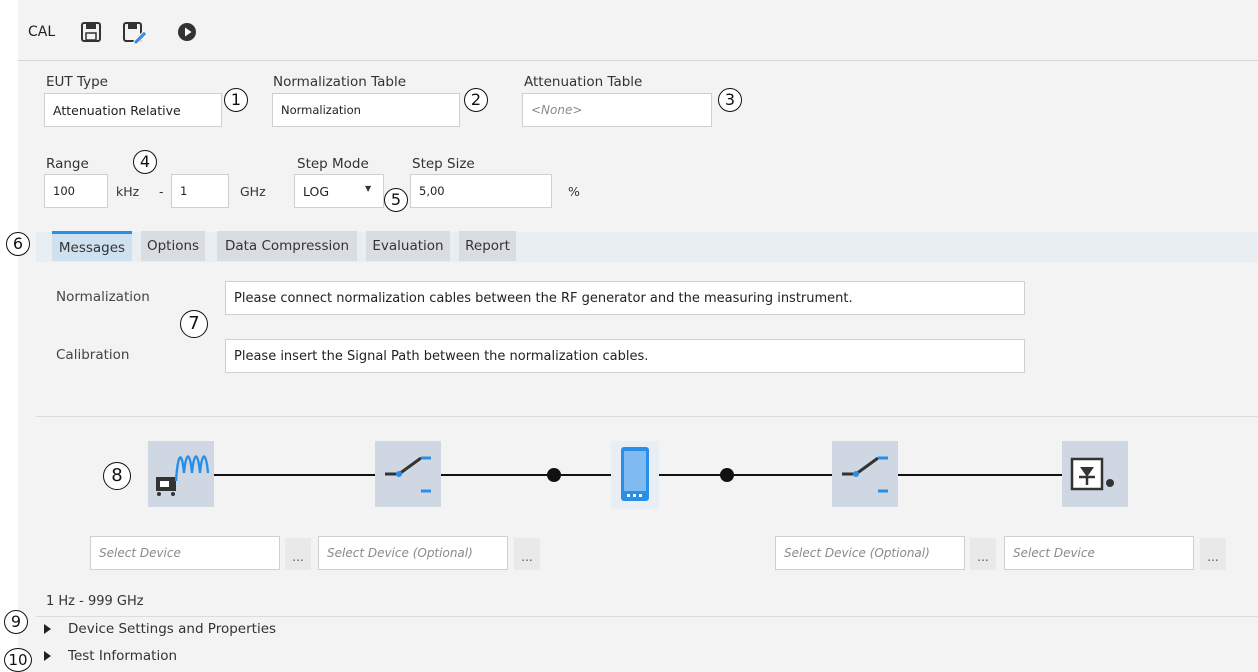  Describe the element at coordinates (194, 324) in the screenshot. I see `callout-7: 7` at that location.